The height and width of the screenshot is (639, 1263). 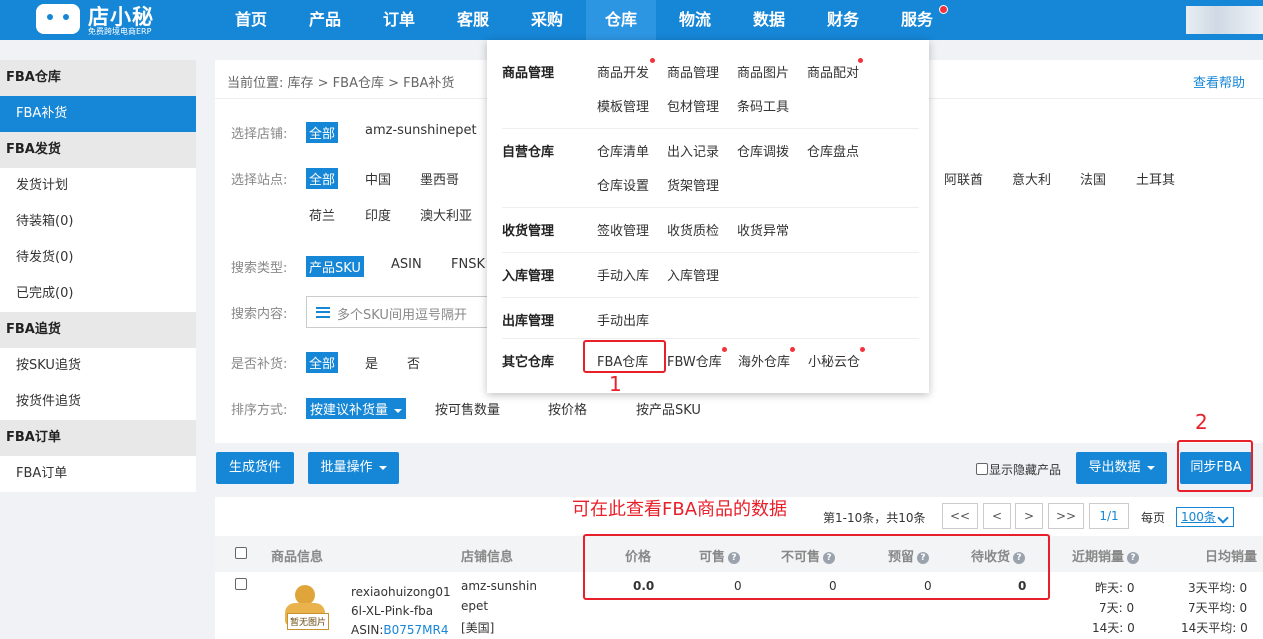 I want to click on brand-logo: 店小秘 免费跨境电商ERP, so click(x=111, y=20).